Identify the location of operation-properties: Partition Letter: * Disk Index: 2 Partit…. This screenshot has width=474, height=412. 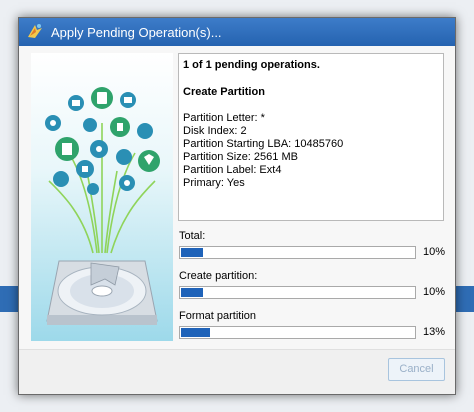
(311, 151).